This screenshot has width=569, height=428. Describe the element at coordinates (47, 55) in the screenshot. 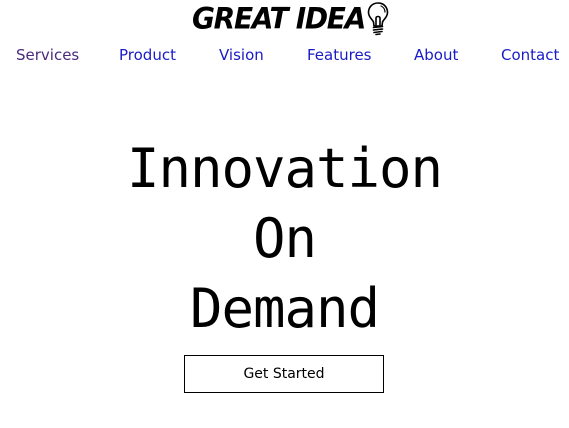

I see `nav-link-services: Services` at that location.